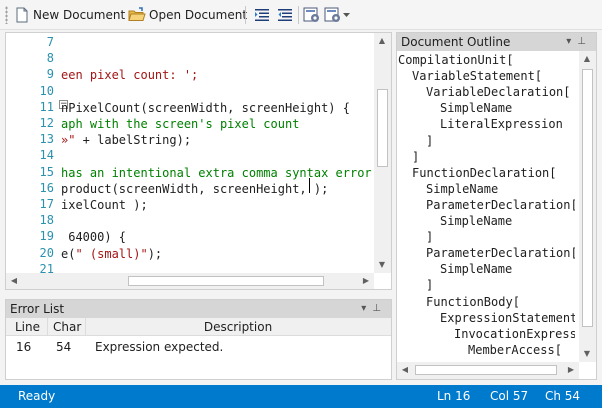 The height and width of the screenshot is (408, 602). I want to click on line-number: 12, so click(46, 123).